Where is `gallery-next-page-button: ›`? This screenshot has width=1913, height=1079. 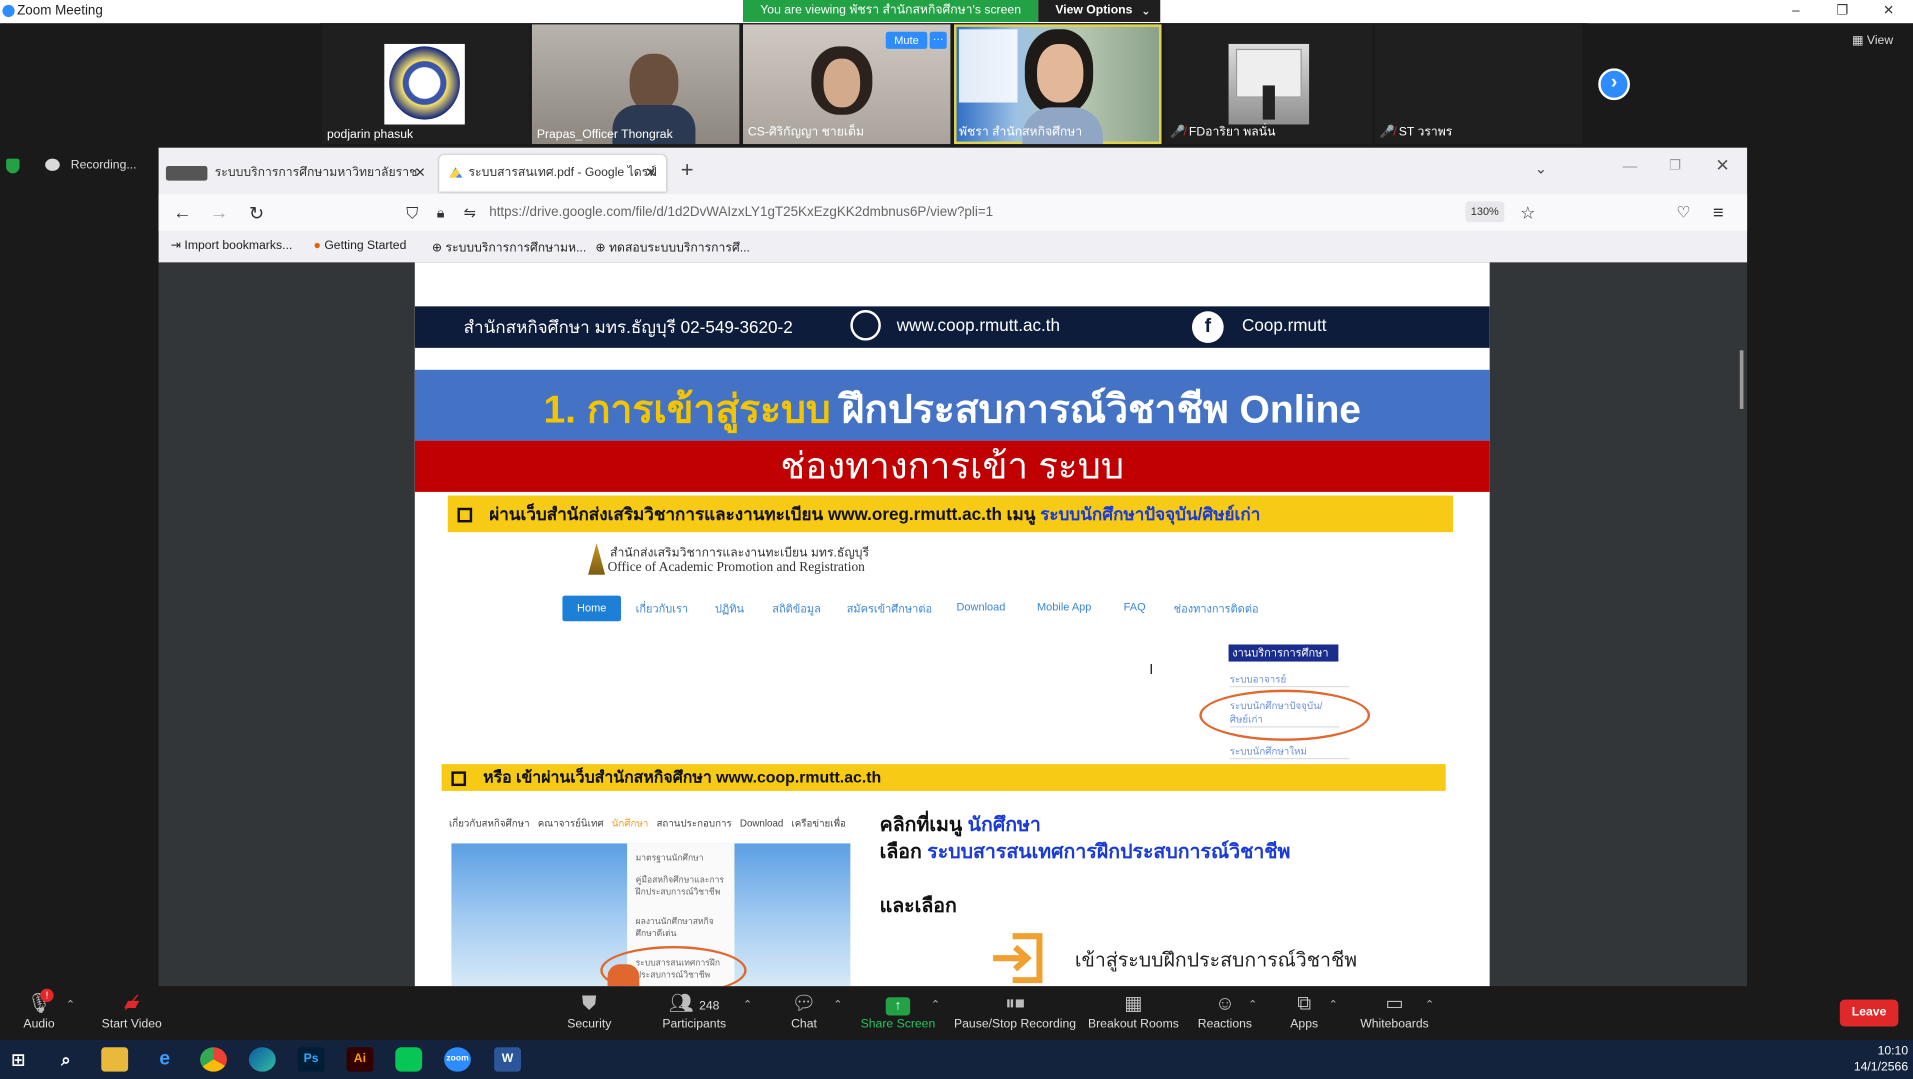 gallery-next-page-button: › is located at coordinates (1614, 84).